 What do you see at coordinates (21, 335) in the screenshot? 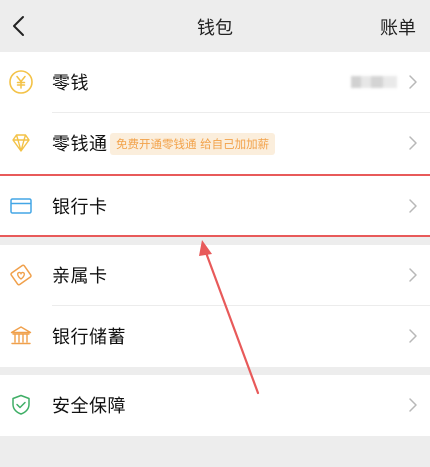
I see `bank-building-icon` at bounding box center [21, 335].